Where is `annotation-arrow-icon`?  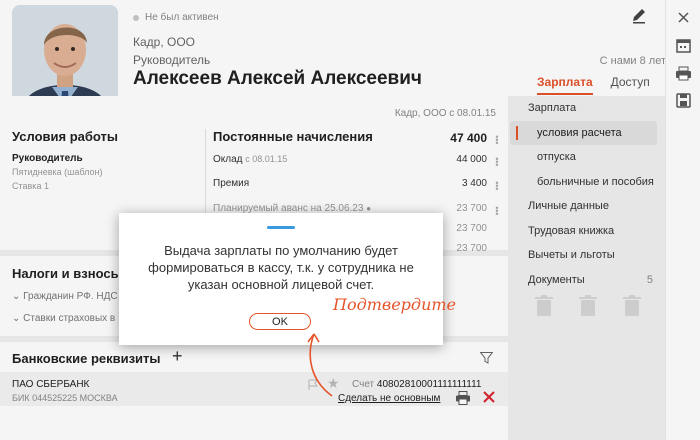 annotation-arrow-icon is located at coordinates (320, 365).